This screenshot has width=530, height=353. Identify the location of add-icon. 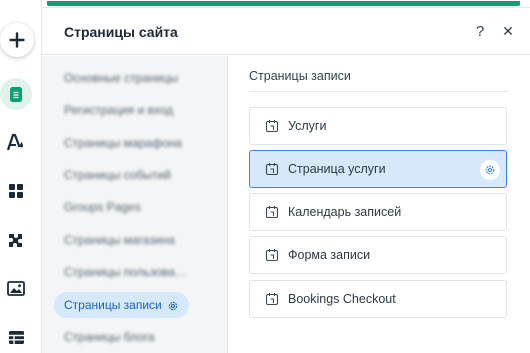
(17, 40).